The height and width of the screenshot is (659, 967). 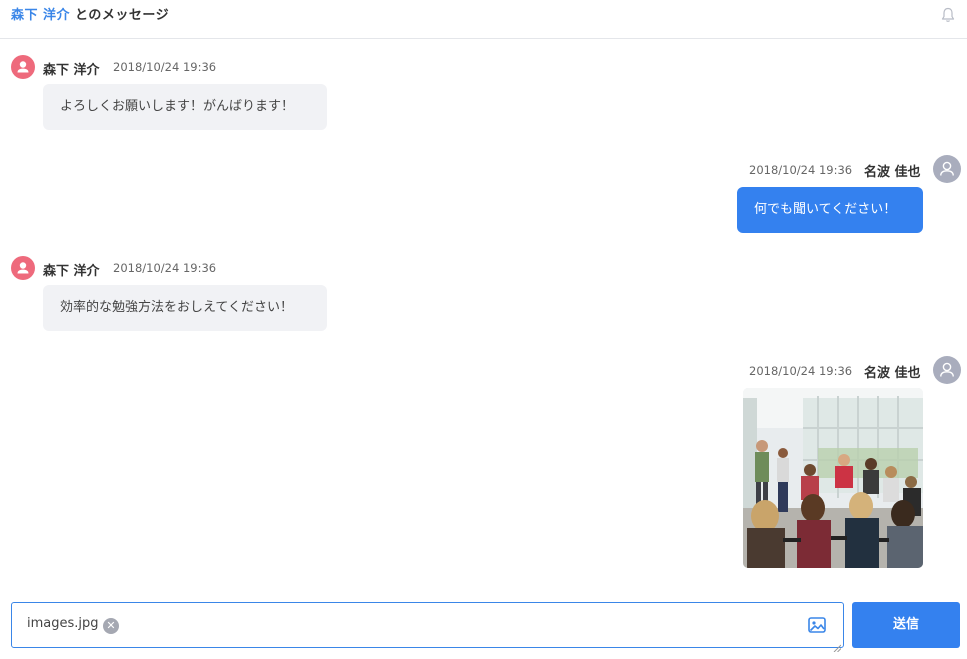 What do you see at coordinates (120, 15) in the screenshot?
I see `title-suffix: とのメッセージ` at bounding box center [120, 15].